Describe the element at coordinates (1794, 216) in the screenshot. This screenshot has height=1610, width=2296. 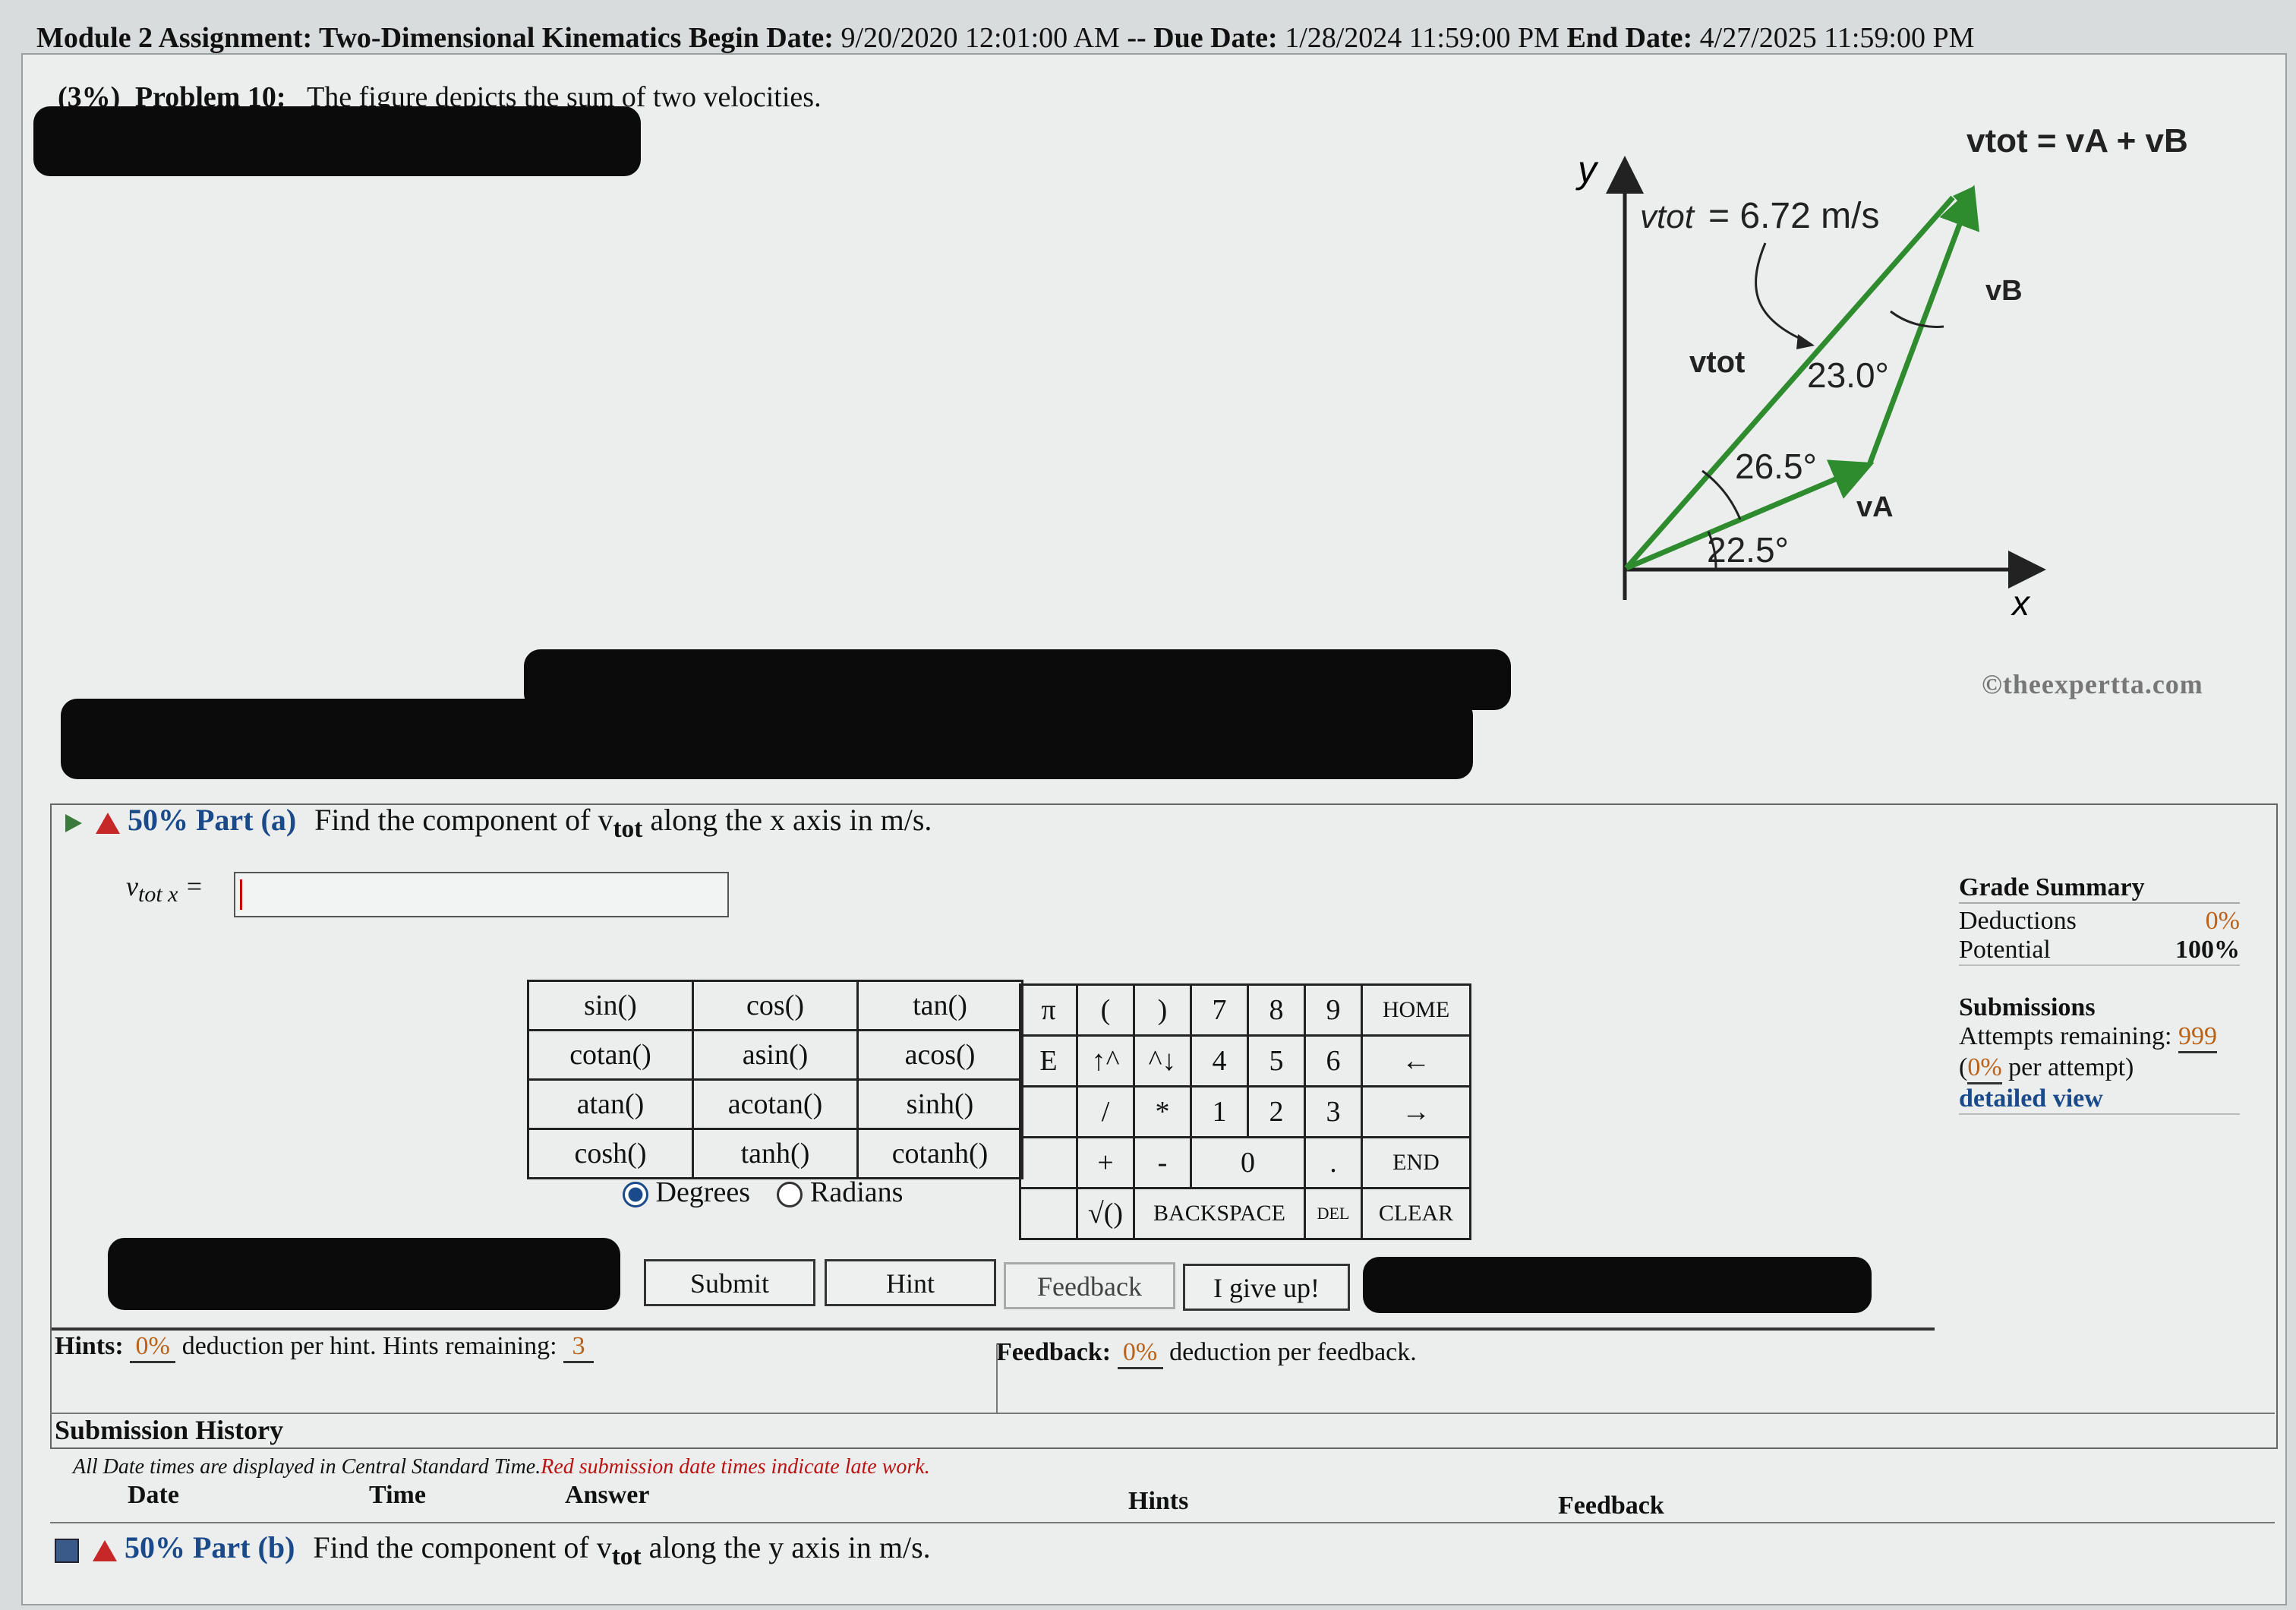
I see `vtot-value: = 6.72 m/s` at that location.